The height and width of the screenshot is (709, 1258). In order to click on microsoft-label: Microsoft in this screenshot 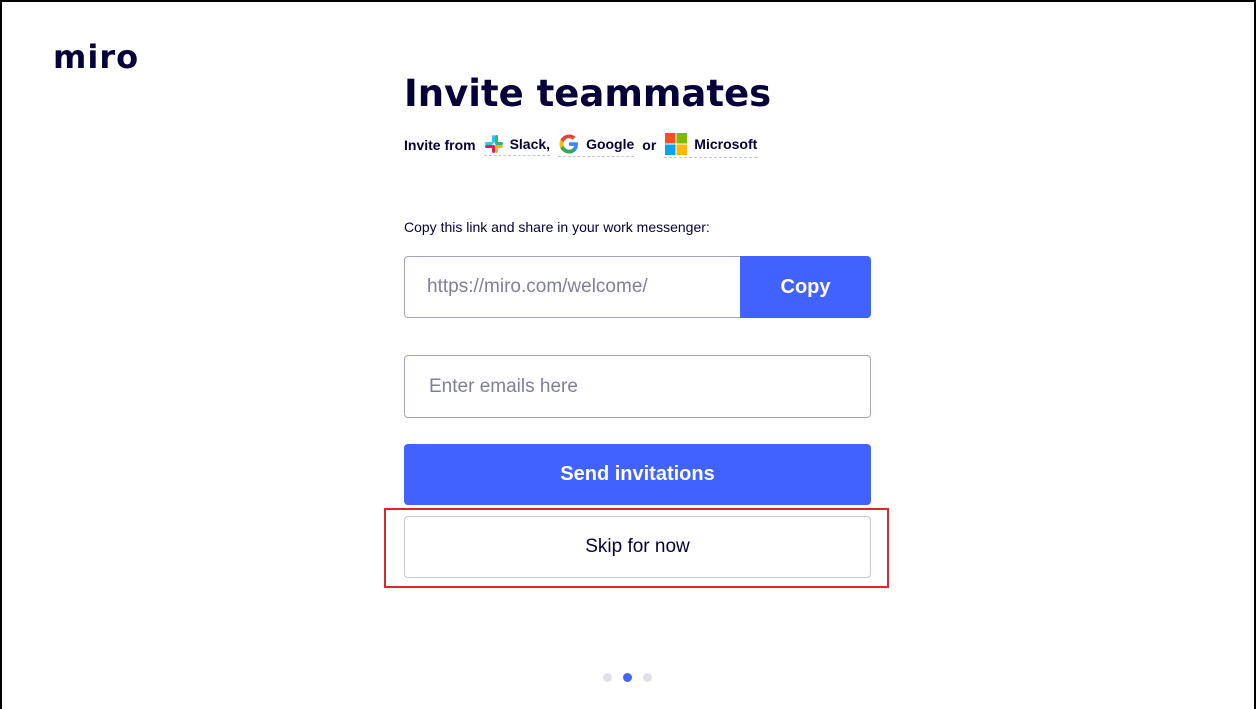, I will do `click(726, 144)`.